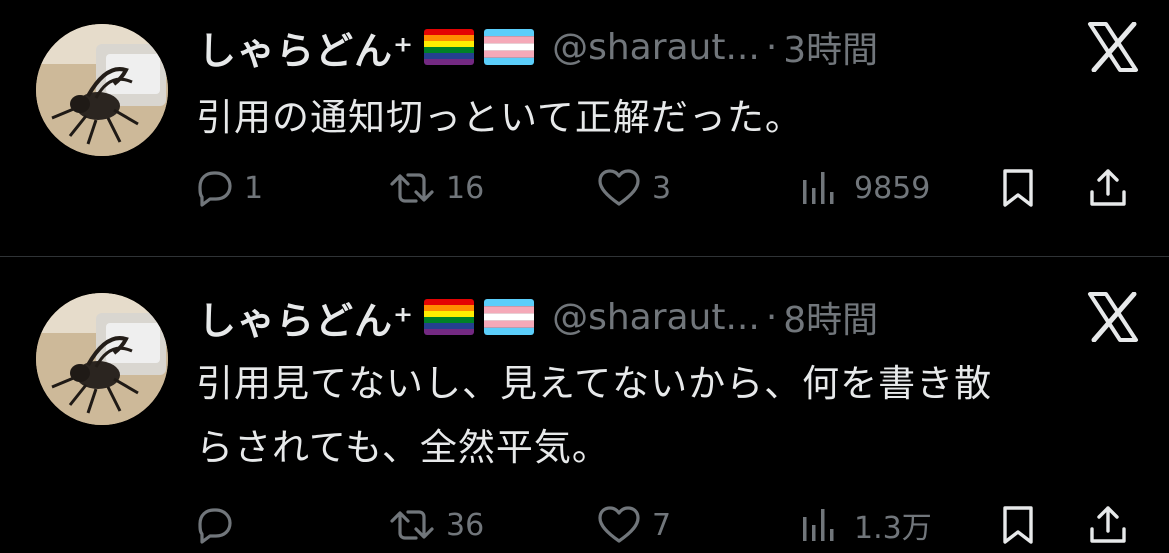 Image resolution: width=1169 pixels, height=553 pixels. I want to click on display-name: しゃらどん⁺, so click(306, 317).